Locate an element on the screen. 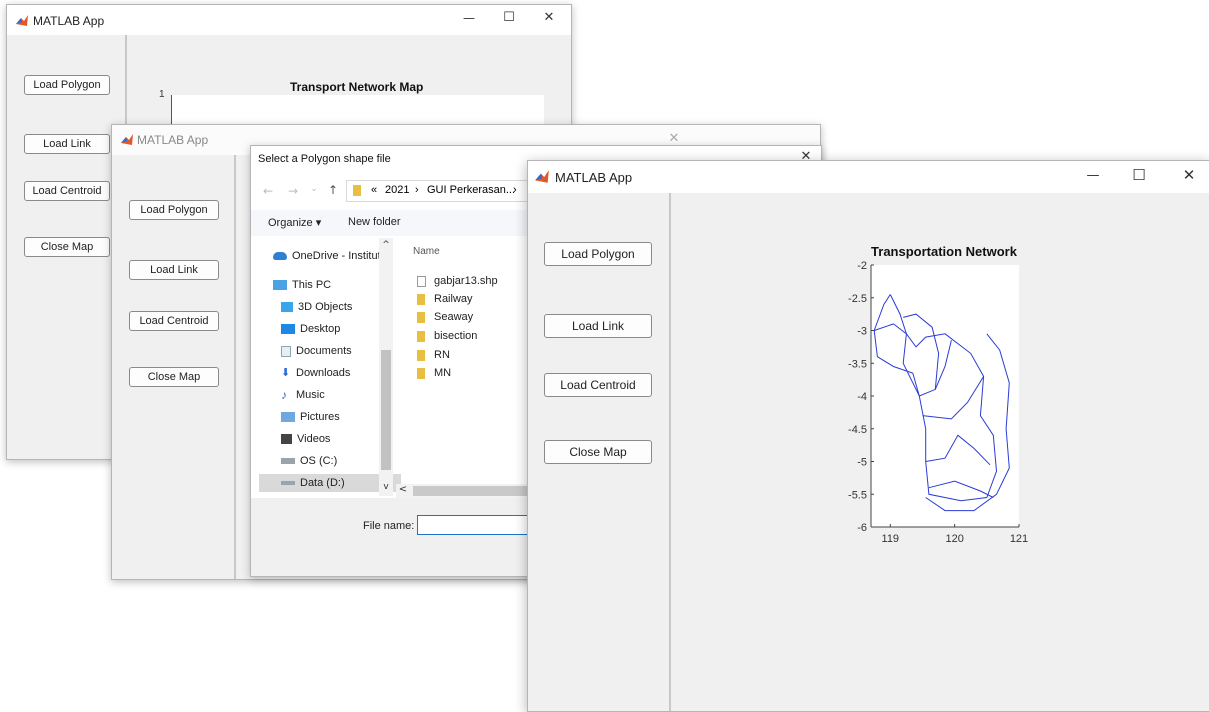  nav-label: Videos is located at coordinates (314, 439).